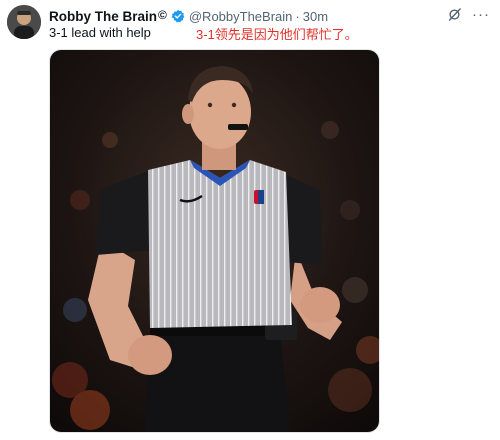 The image size is (500, 440). What do you see at coordinates (100, 32) in the screenshot?
I see `tweet-text: 3-1 lead with help` at bounding box center [100, 32].